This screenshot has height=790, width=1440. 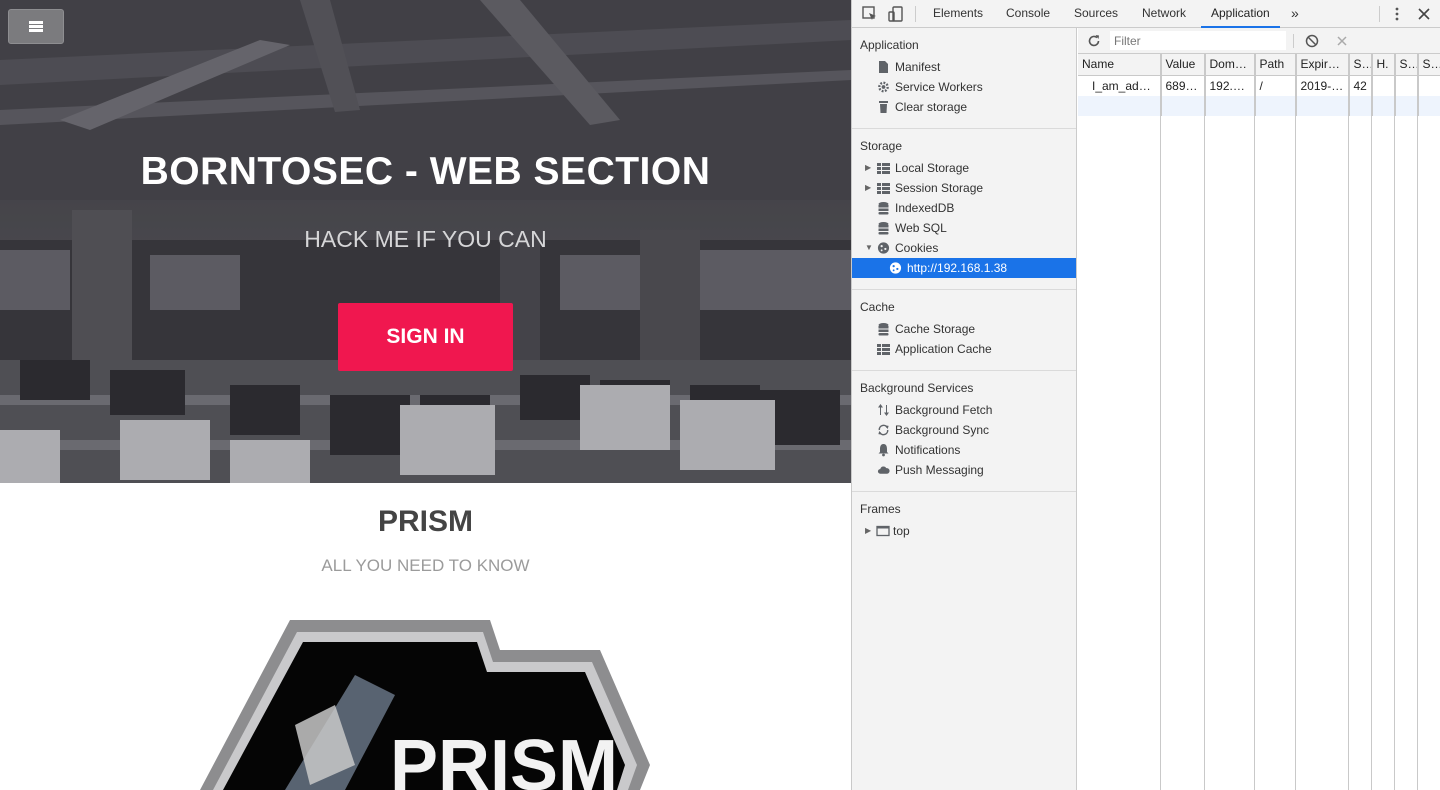 What do you see at coordinates (964, 268) in the screenshot?
I see `sidebar-item-cookie-origin: http://192.168.1.38` at bounding box center [964, 268].